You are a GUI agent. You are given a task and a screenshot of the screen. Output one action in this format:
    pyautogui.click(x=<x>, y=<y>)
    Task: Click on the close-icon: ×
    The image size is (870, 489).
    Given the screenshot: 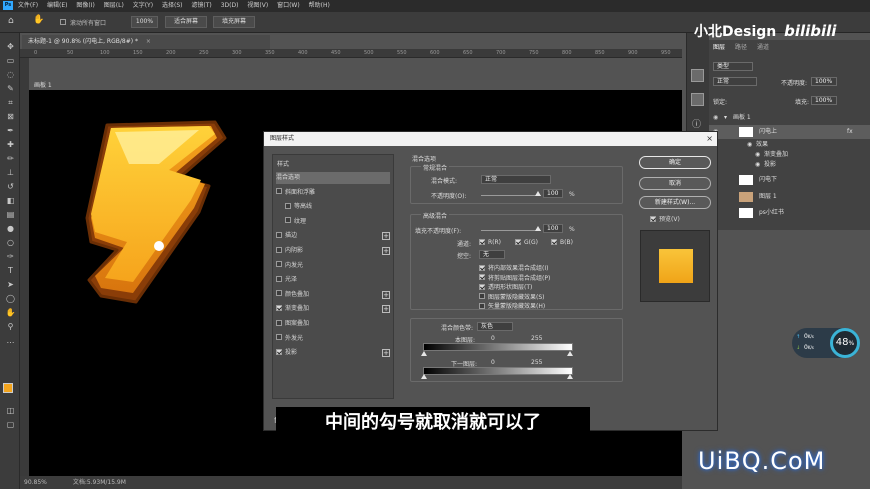 What is the action you would take?
    pyautogui.click(x=709, y=139)
    